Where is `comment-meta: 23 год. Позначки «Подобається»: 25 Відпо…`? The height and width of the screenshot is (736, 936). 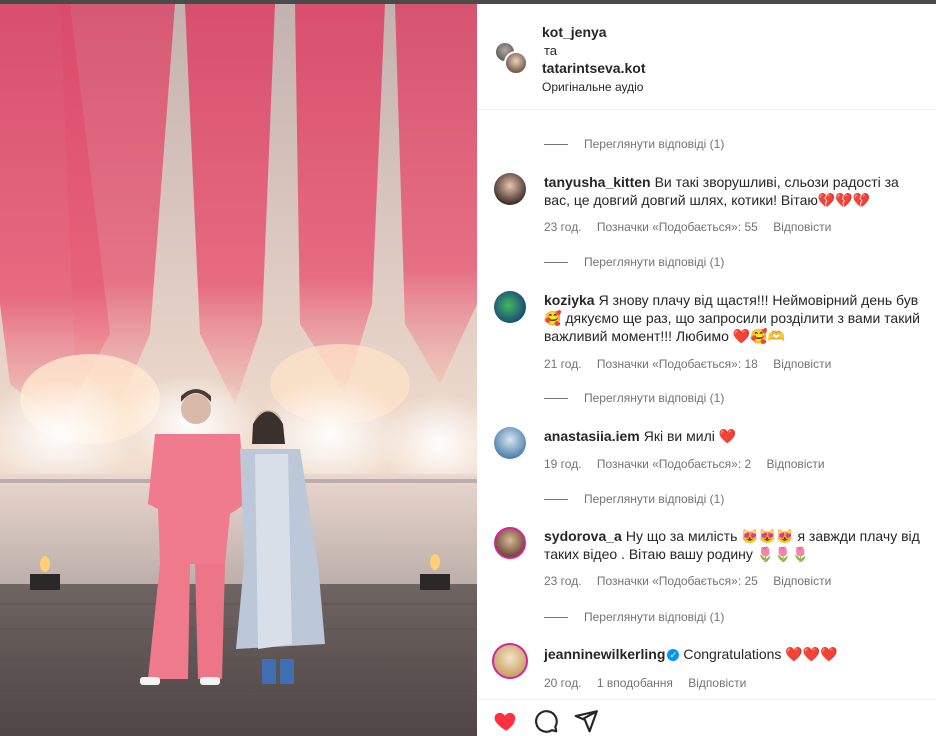
comment-meta: 23 год. Позначки «Подобається»: 25 Відпо… is located at coordinates (693, 581).